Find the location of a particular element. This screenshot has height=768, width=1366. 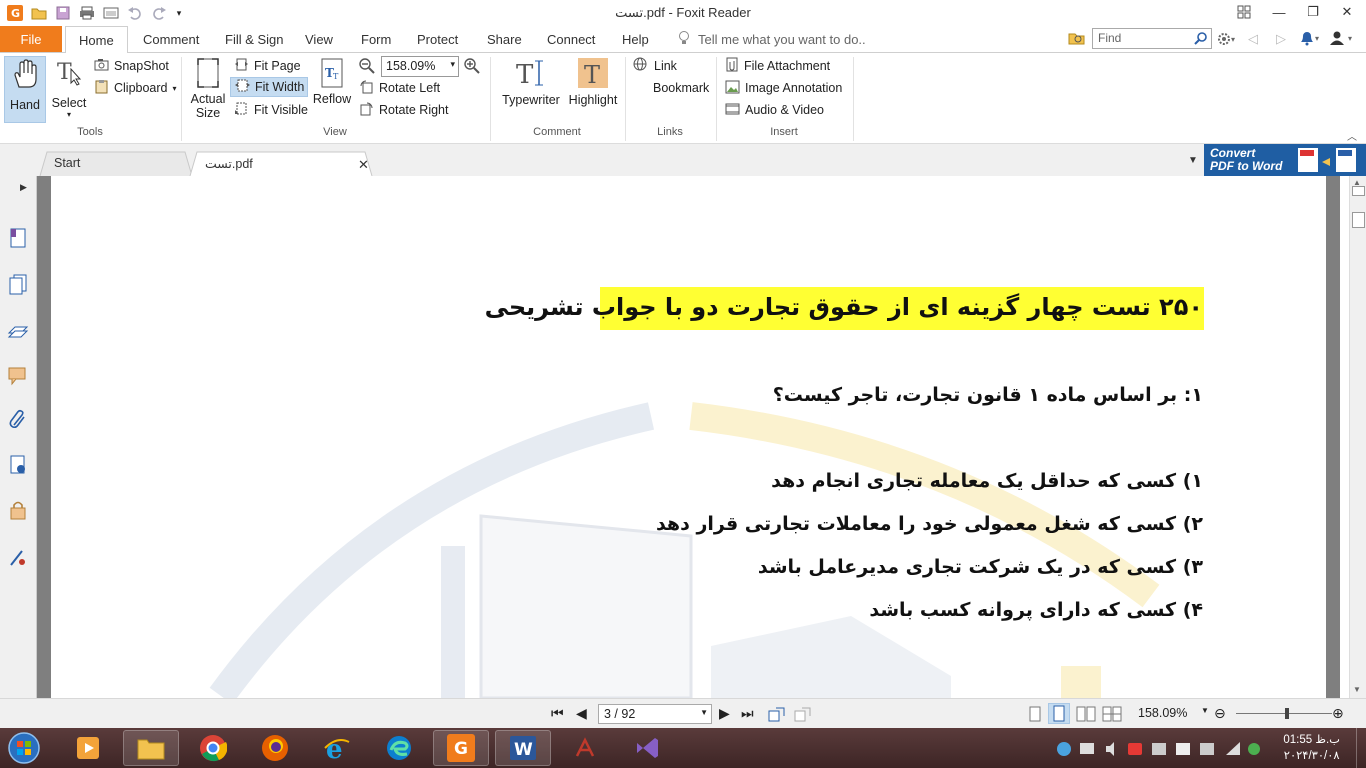

rotate-left-button: Rotate Left is located at coordinates (399, 88).